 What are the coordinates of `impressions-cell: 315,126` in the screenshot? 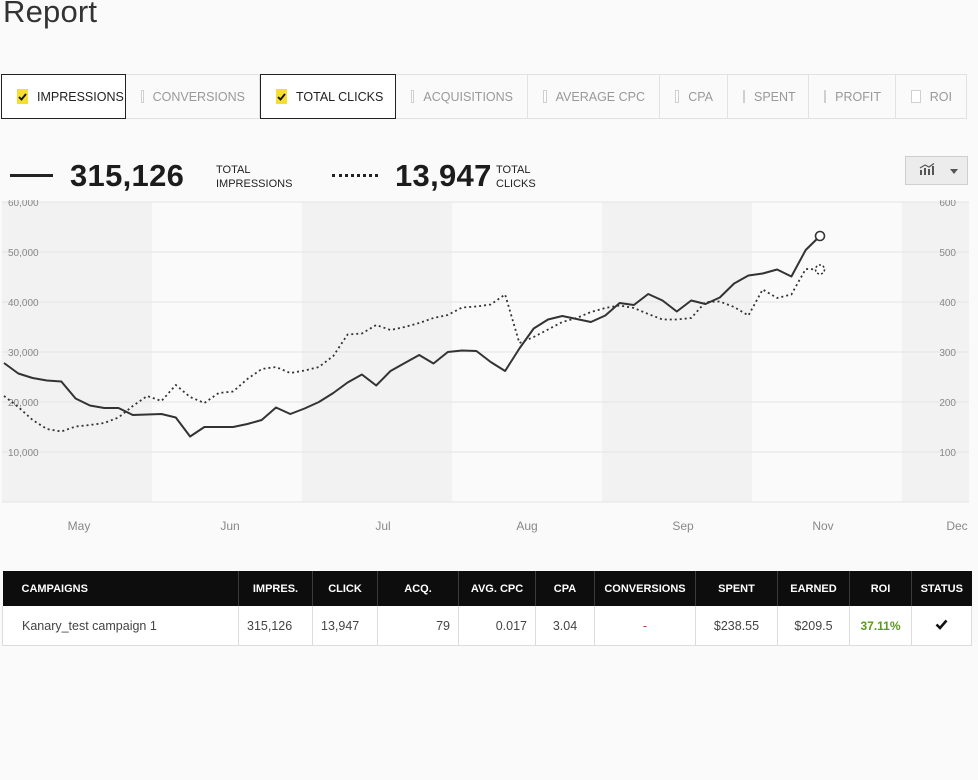 It's located at (275, 626).